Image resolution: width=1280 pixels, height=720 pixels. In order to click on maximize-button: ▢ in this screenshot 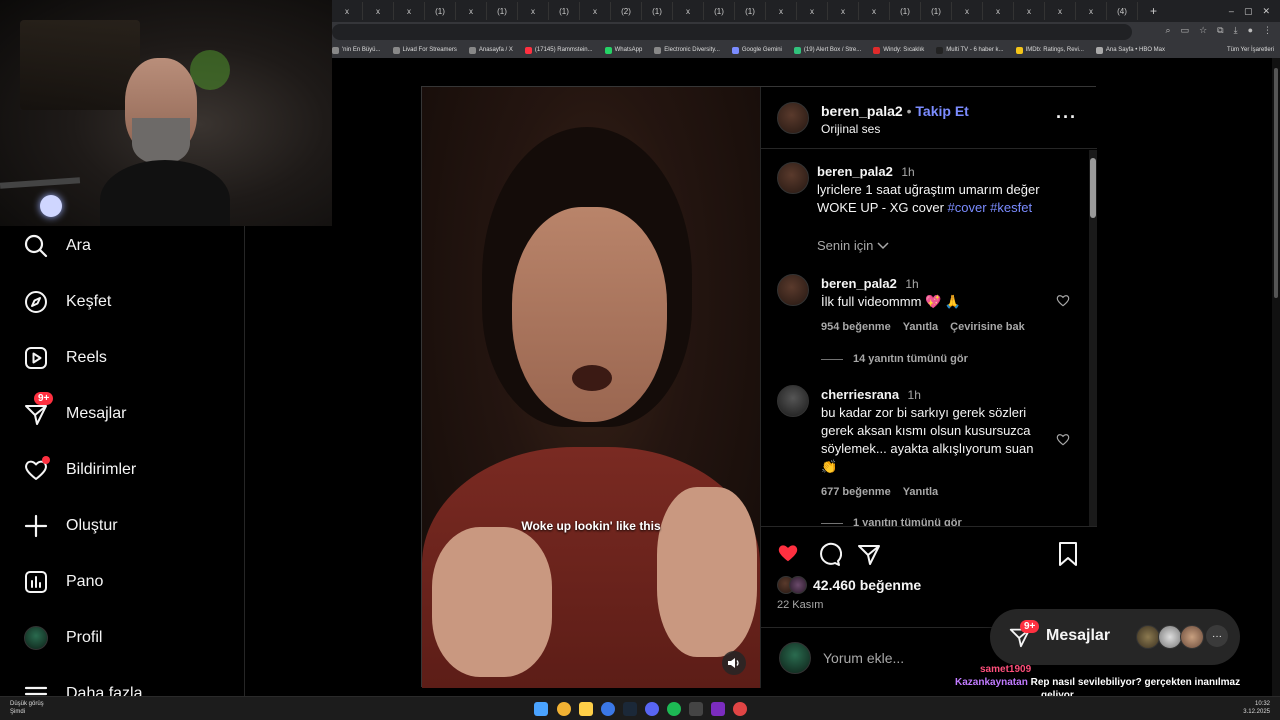, I will do `click(1248, 11)`.